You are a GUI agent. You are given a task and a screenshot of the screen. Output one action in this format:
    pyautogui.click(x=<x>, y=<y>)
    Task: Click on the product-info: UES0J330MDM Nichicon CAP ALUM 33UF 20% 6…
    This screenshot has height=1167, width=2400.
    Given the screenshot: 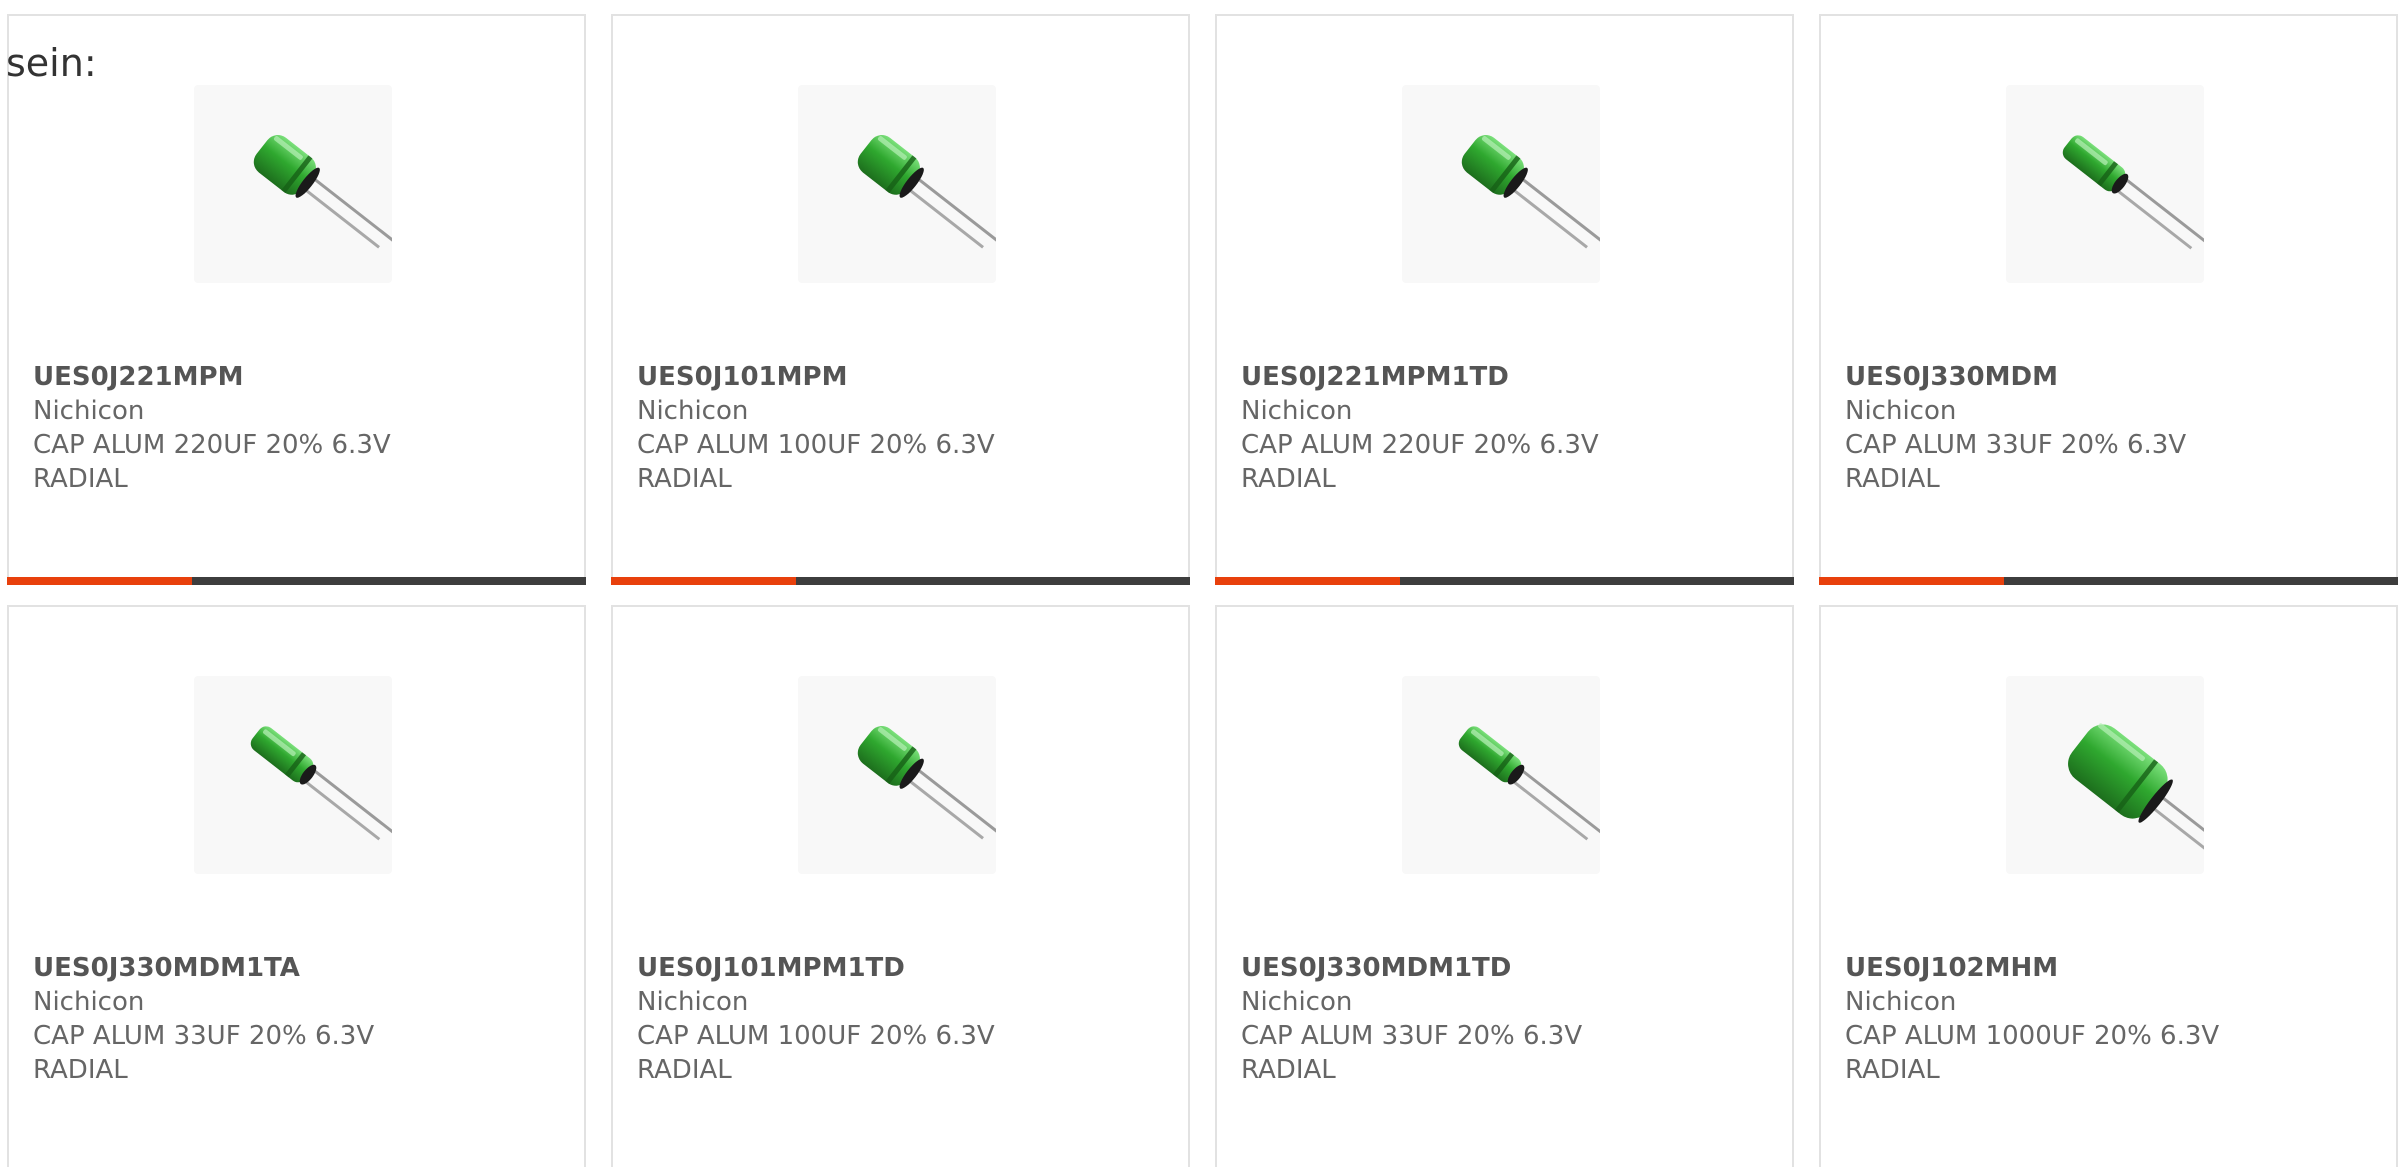 What is the action you would take?
    pyautogui.click(x=2108, y=428)
    